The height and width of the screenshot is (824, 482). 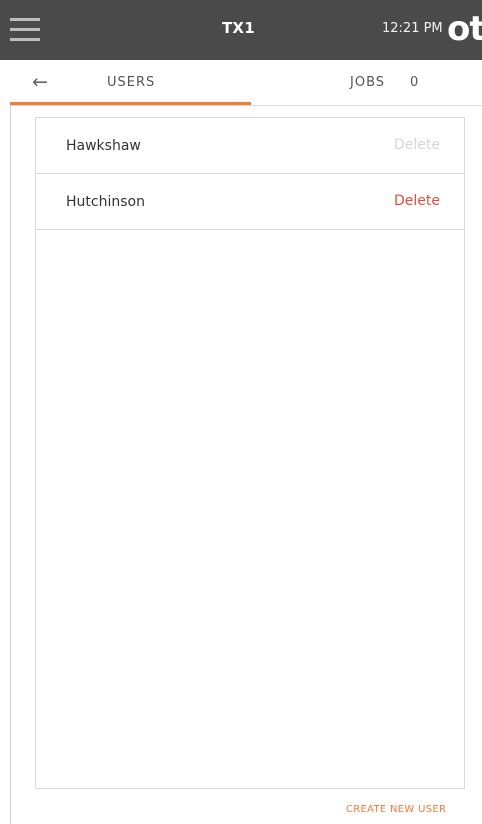 I want to click on hamburger-icon, so click(x=25, y=30).